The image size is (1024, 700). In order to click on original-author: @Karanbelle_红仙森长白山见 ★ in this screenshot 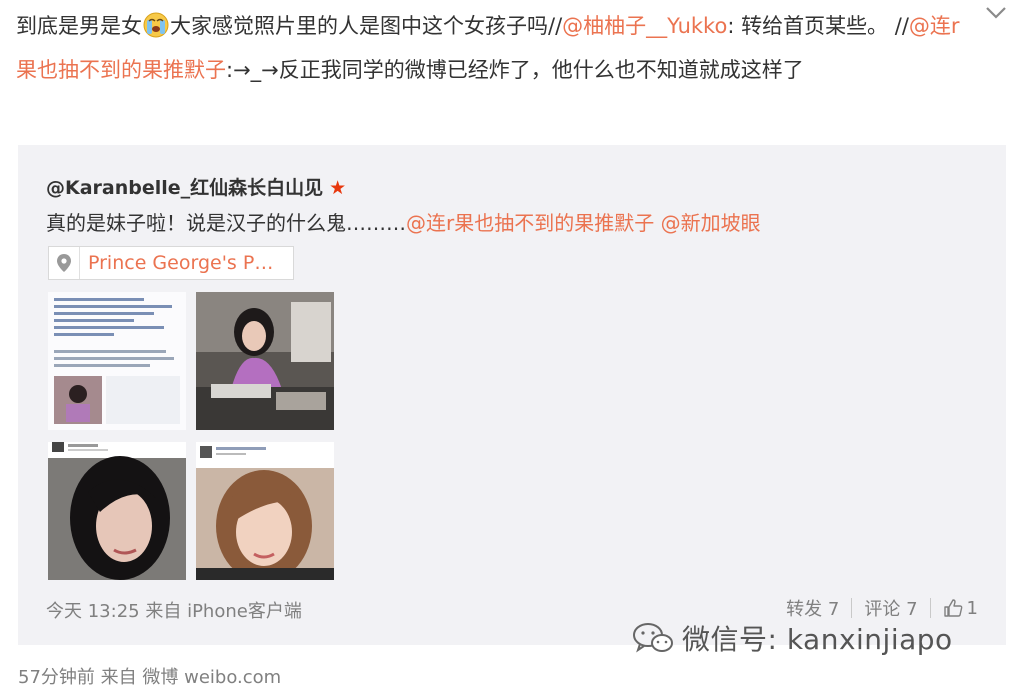, I will do `click(196, 186)`.